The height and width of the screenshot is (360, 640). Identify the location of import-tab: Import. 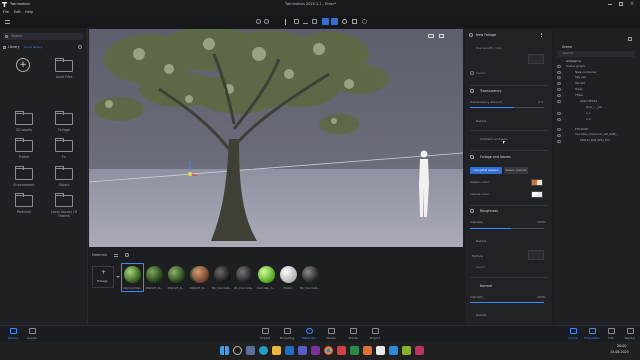
(265, 334).